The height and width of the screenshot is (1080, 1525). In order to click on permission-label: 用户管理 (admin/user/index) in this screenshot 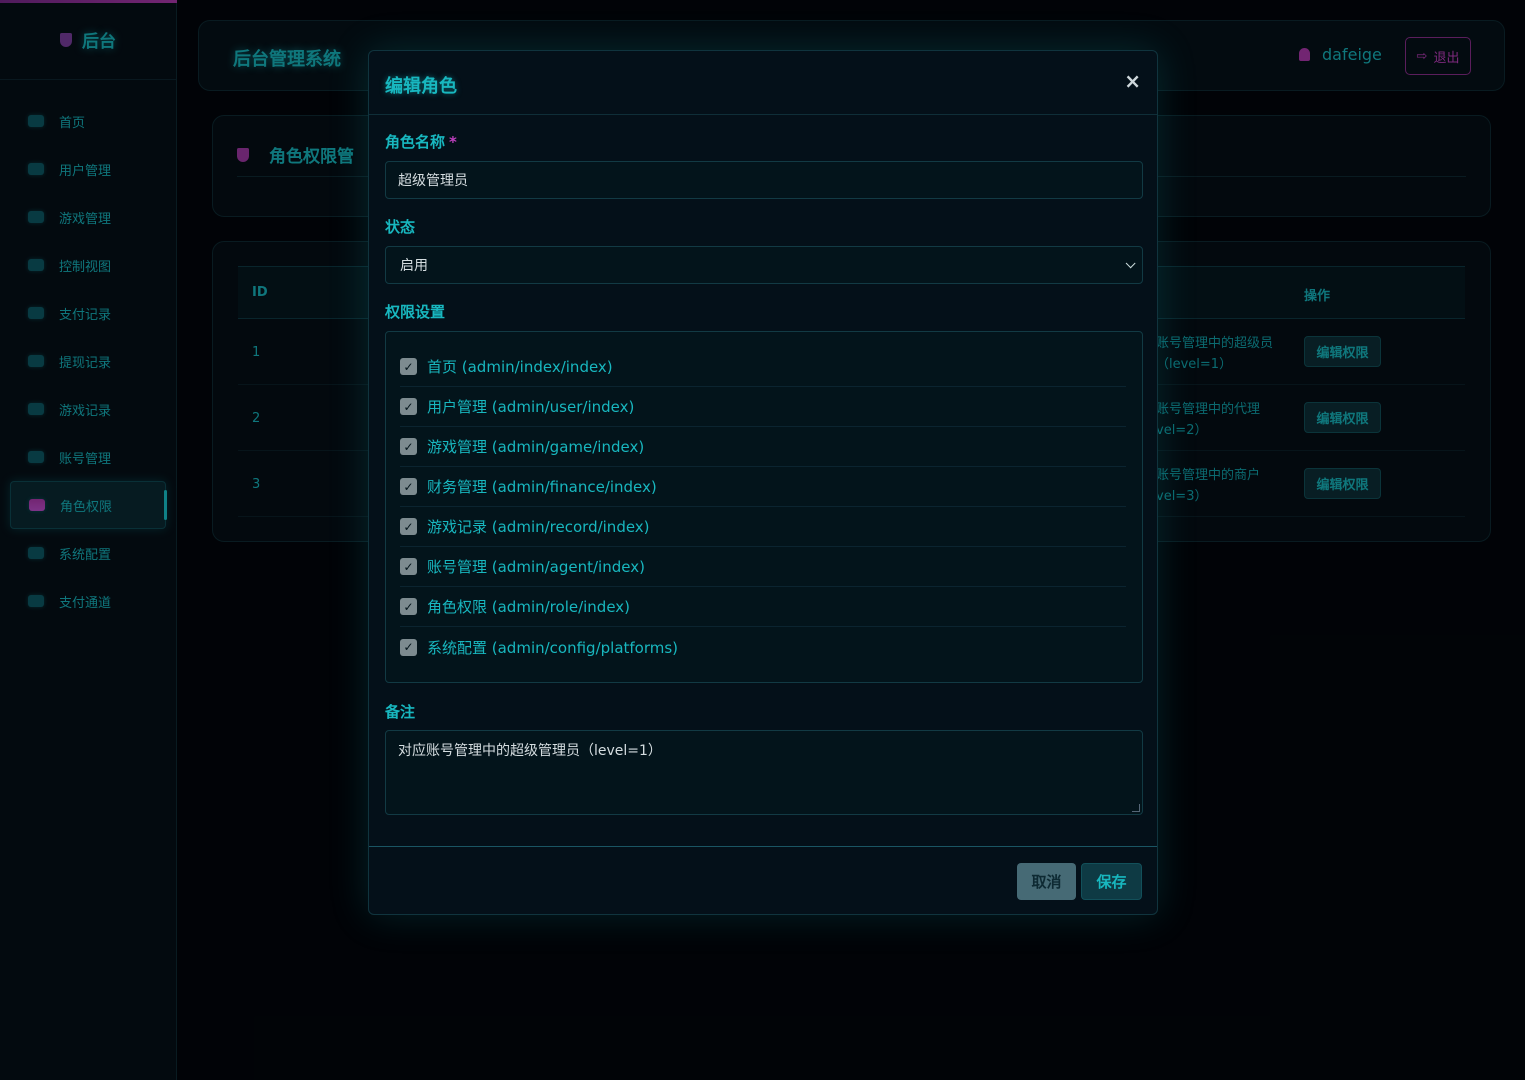, I will do `click(531, 407)`.